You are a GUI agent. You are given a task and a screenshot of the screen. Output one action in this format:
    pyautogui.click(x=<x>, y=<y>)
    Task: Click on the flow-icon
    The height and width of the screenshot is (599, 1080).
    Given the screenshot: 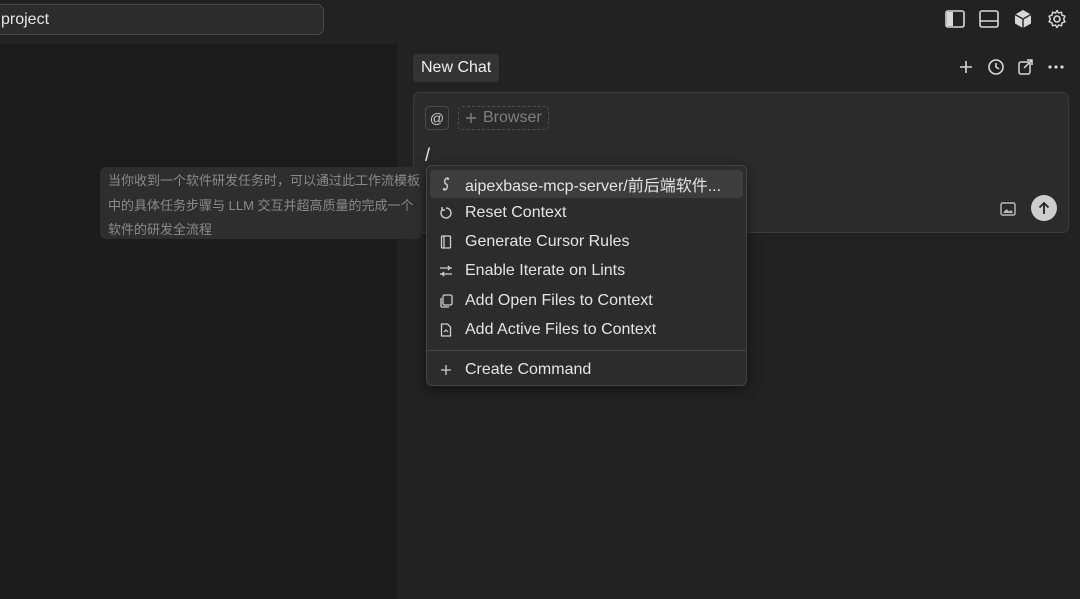 What is the action you would take?
    pyautogui.click(x=446, y=184)
    